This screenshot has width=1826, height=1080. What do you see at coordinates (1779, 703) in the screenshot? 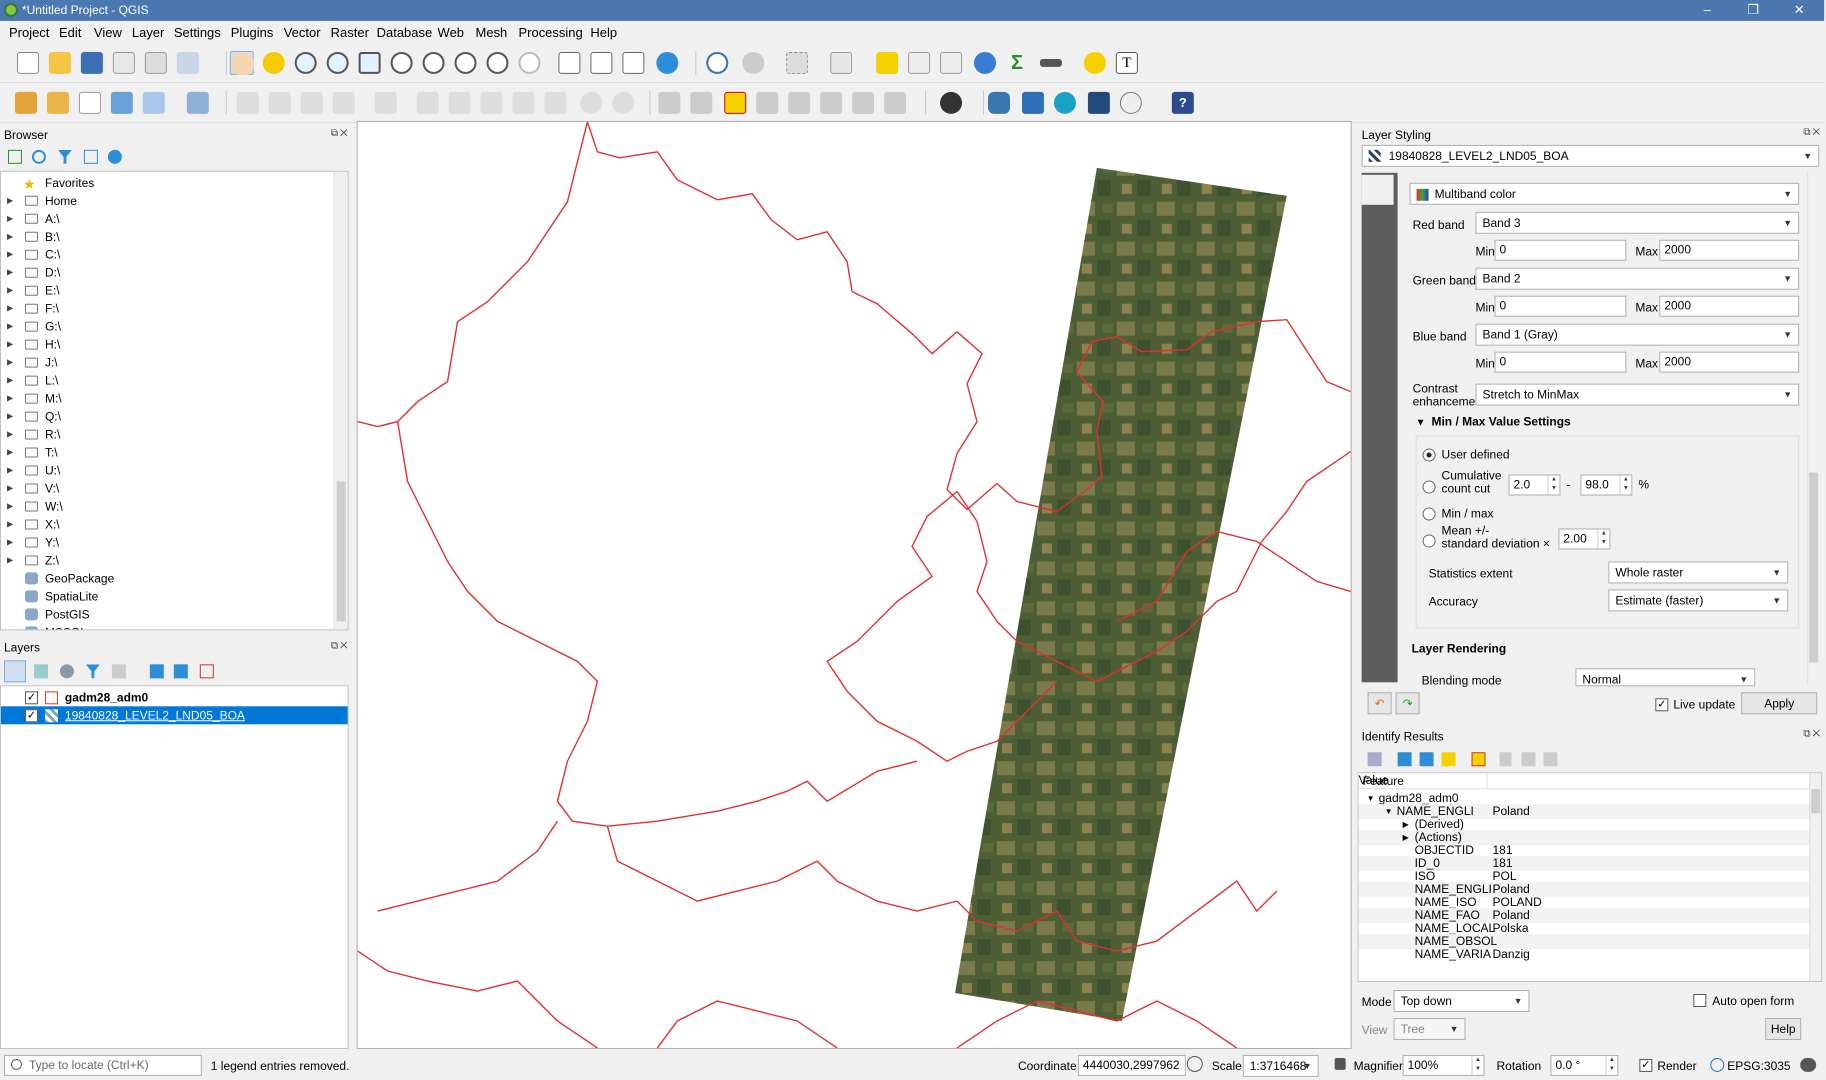
I see `apply-button: Apply` at bounding box center [1779, 703].